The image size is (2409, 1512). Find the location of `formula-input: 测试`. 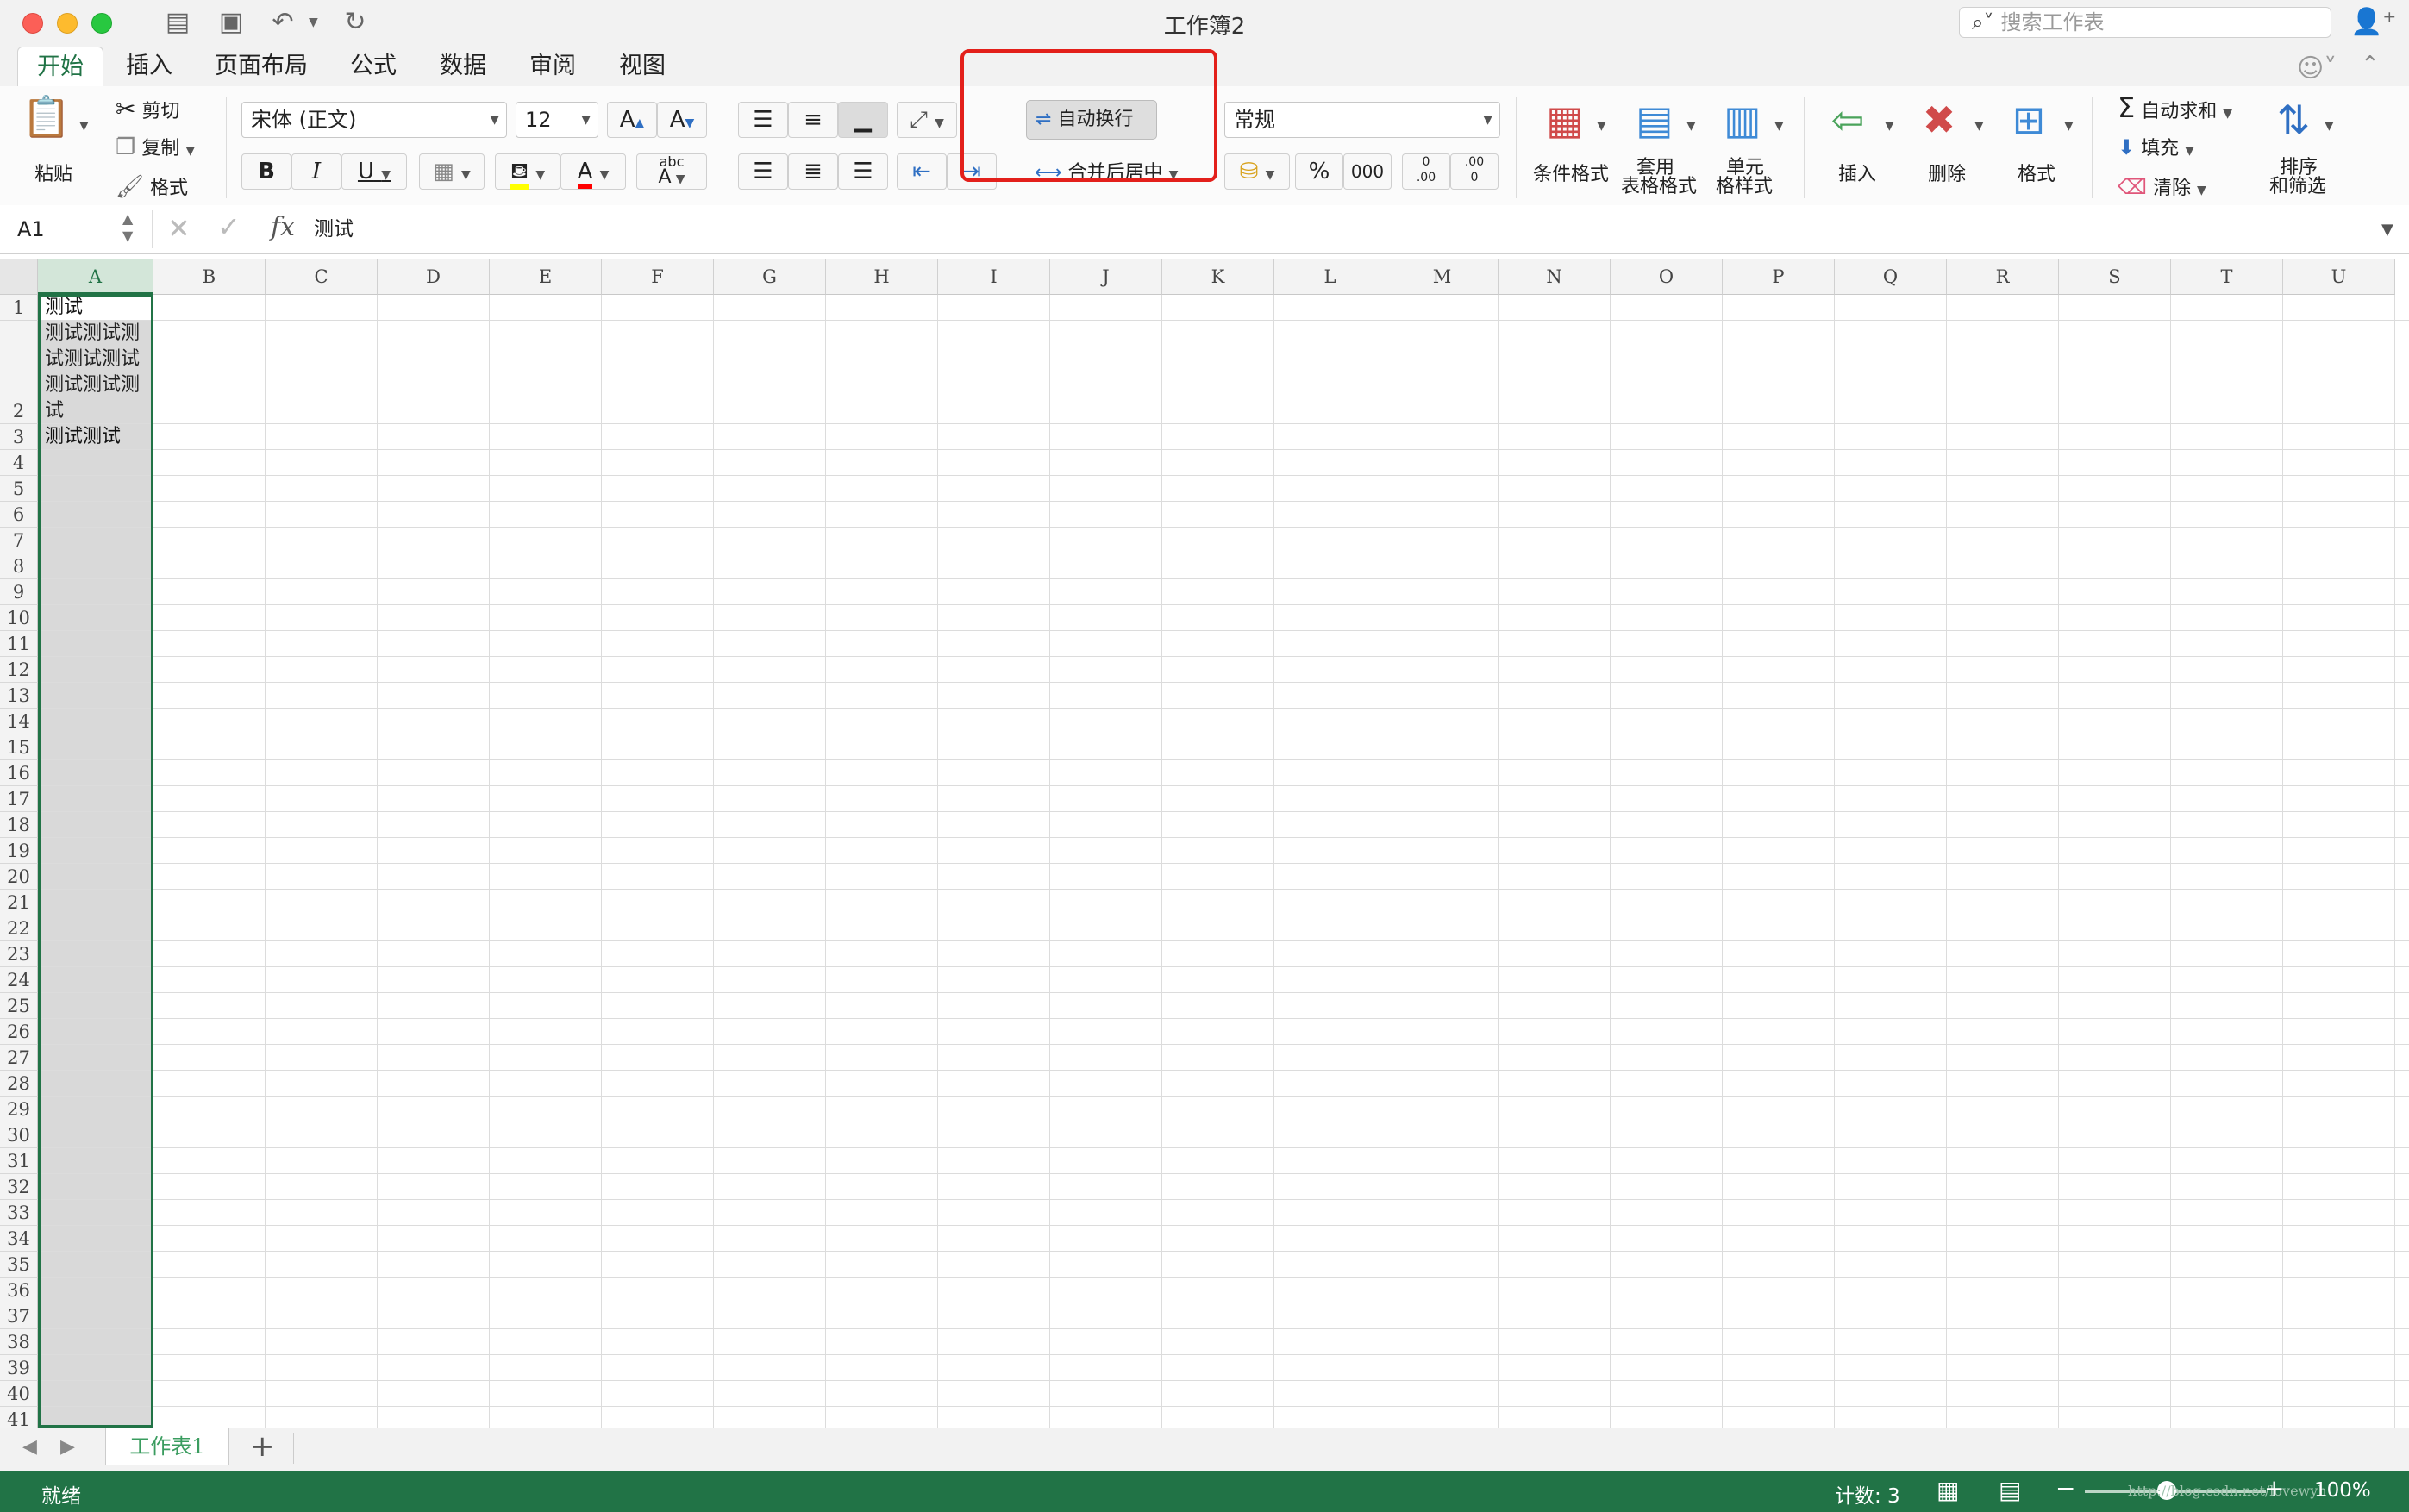

formula-input: 测试 is located at coordinates (1348, 229).